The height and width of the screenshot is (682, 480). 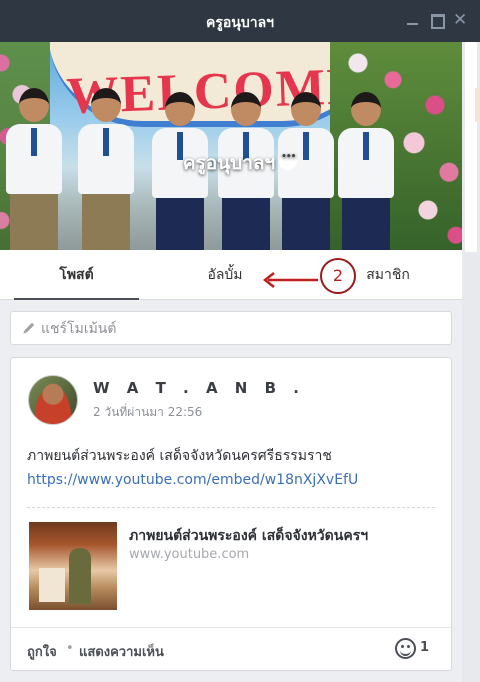 What do you see at coordinates (42, 651) in the screenshot?
I see `like-button: ถูกใจ` at bounding box center [42, 651].